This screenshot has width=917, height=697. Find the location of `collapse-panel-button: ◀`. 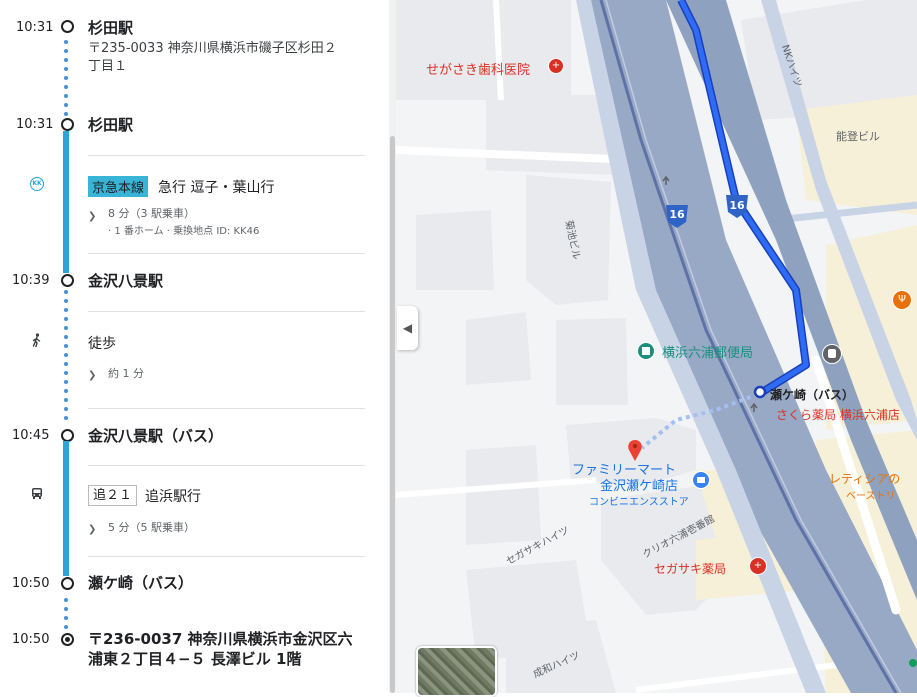

collapse-panel-button: ◀ is located at coordinates (407, 328).